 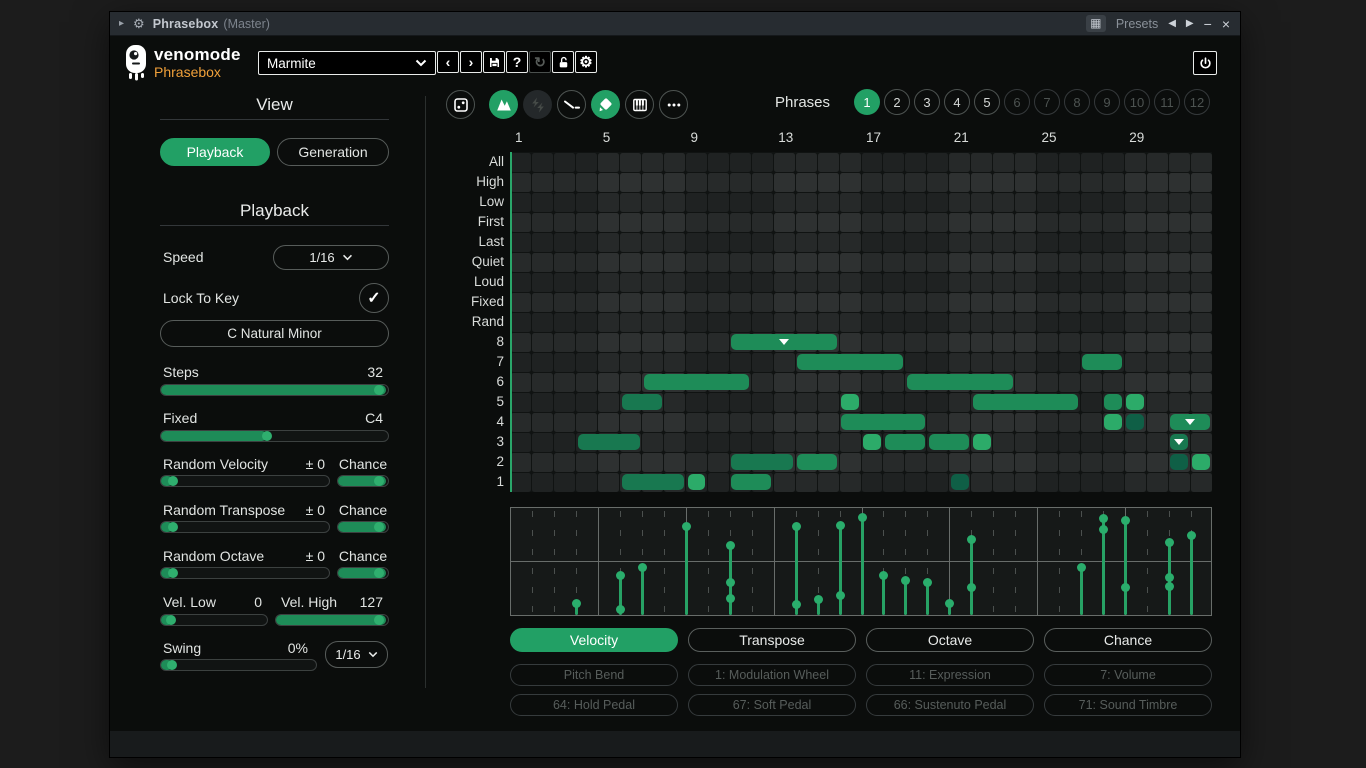 I want to click on preset-next-button: ›, so click(x=471, y=62).